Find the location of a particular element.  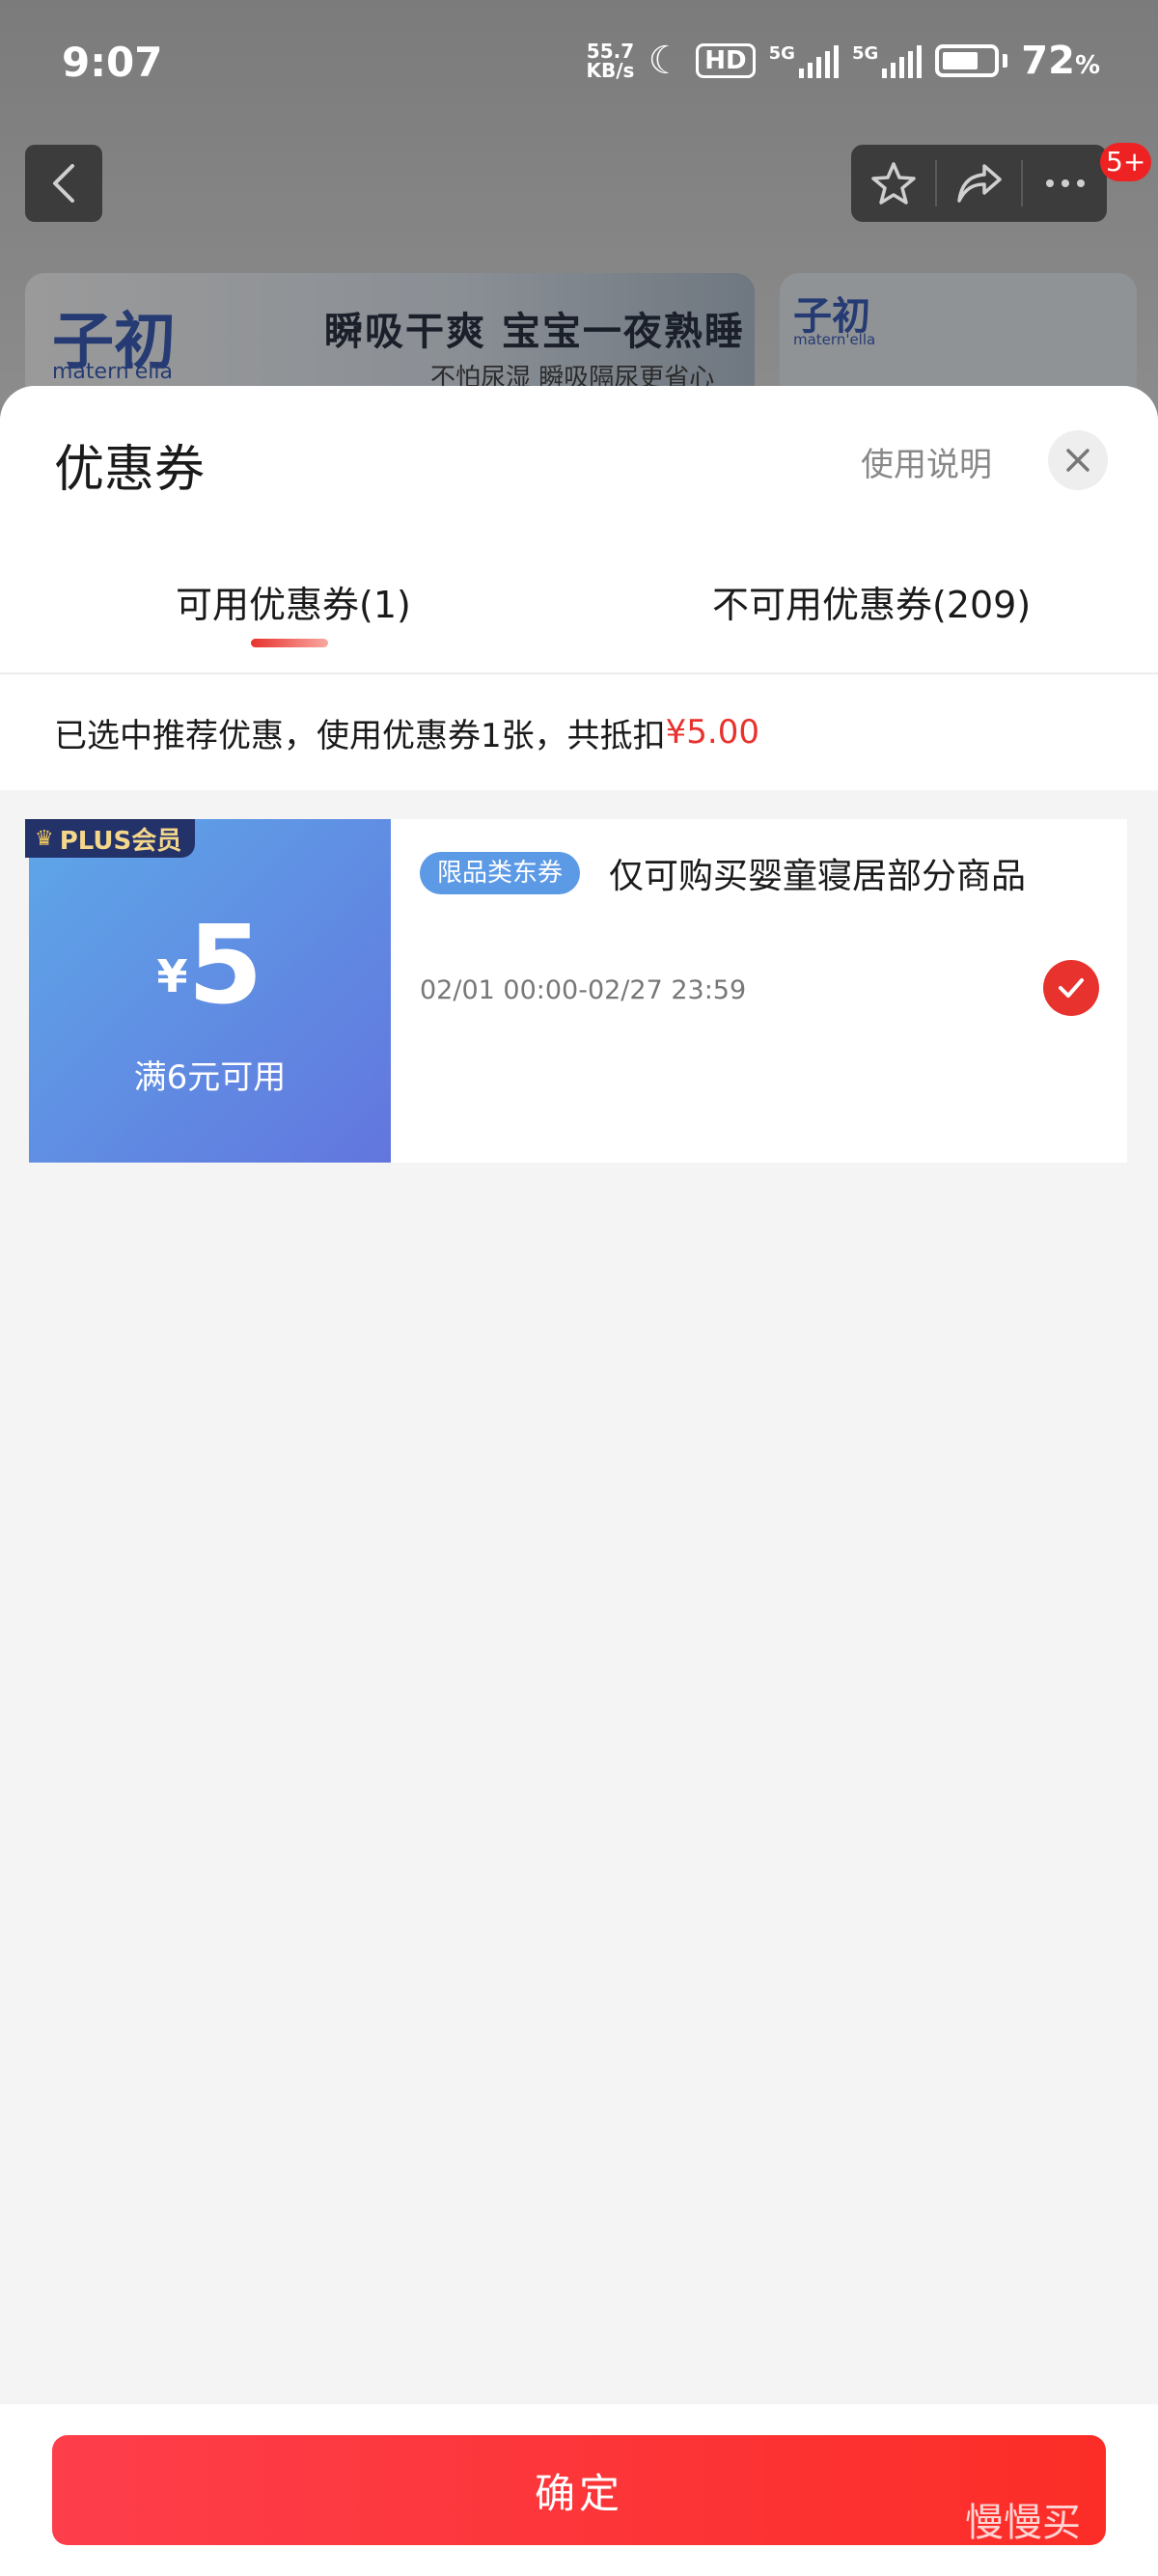

status-icons: 55.7 KB/s ☾ HD 5G 5G 72% is located at coordinates (843, 61).